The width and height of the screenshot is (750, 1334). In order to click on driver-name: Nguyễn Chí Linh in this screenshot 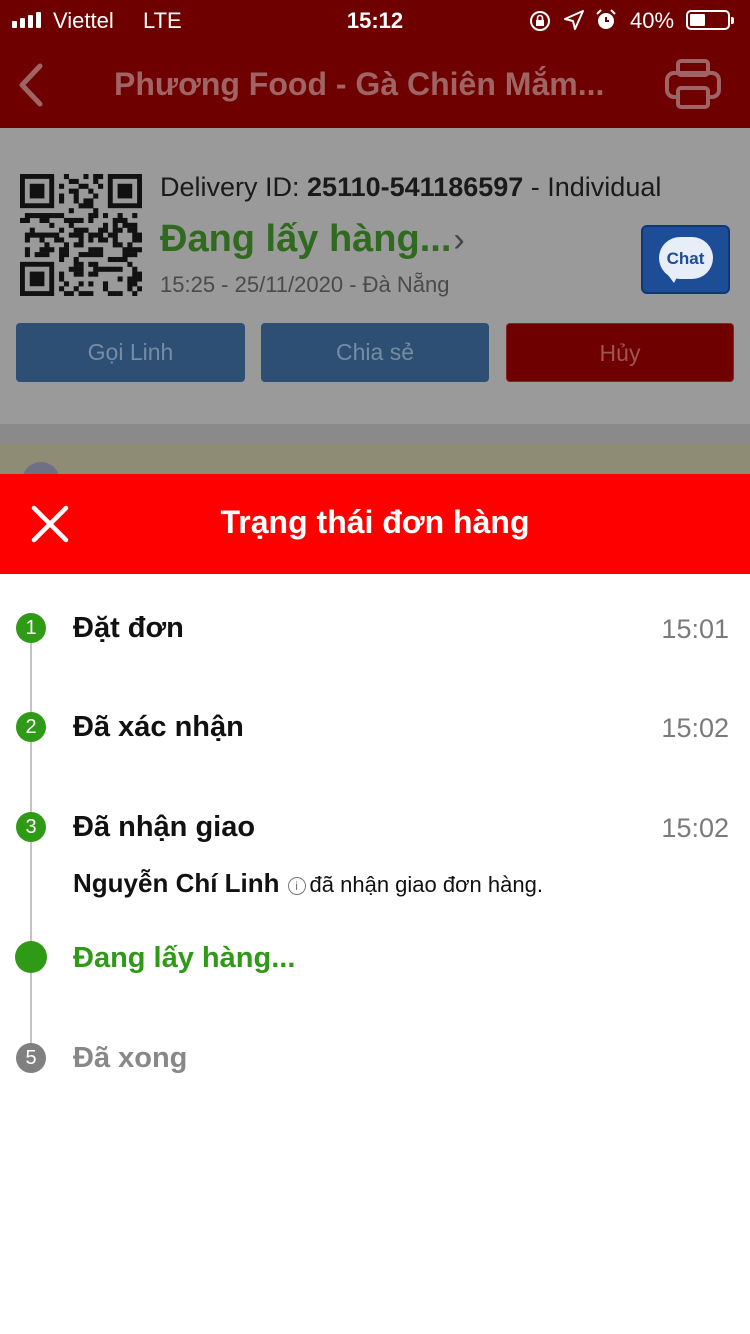, I will do `click(176, 883)`.